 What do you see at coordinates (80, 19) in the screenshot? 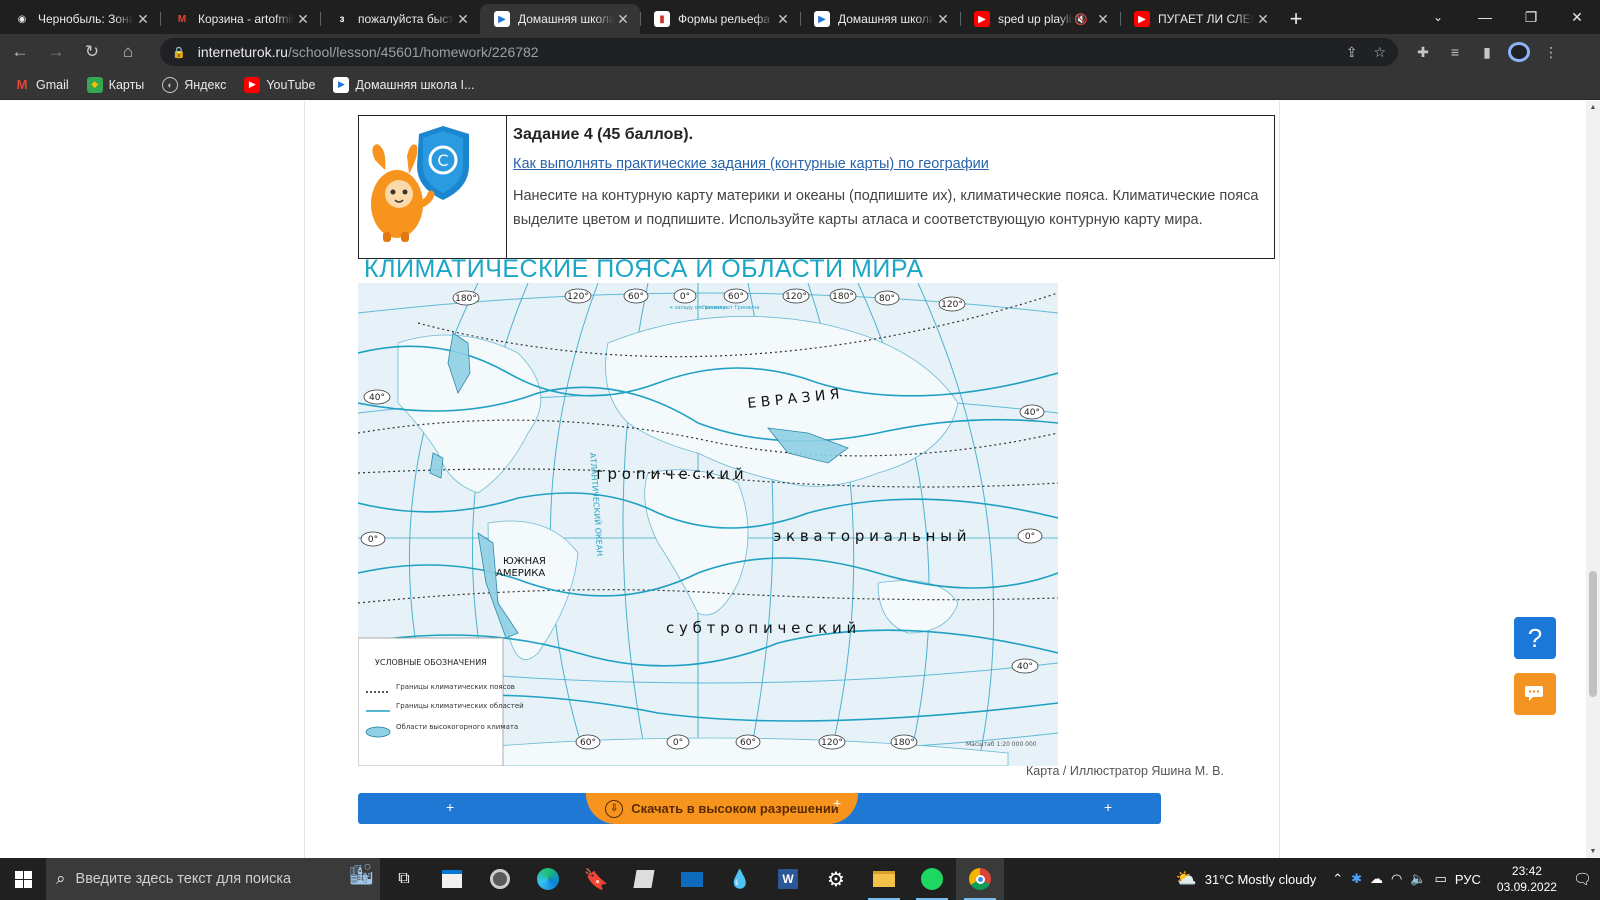
I see `browser-tab: ◉ Чернобыль: Зона отчуждения ✕` at bounding box center [80, 19].